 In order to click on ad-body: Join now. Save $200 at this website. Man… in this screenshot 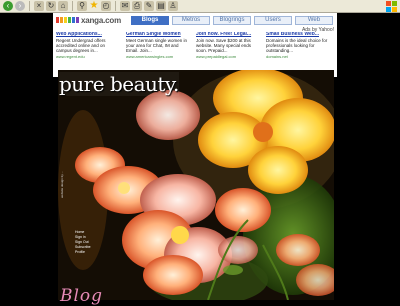, I will do `click(224, 45)`.